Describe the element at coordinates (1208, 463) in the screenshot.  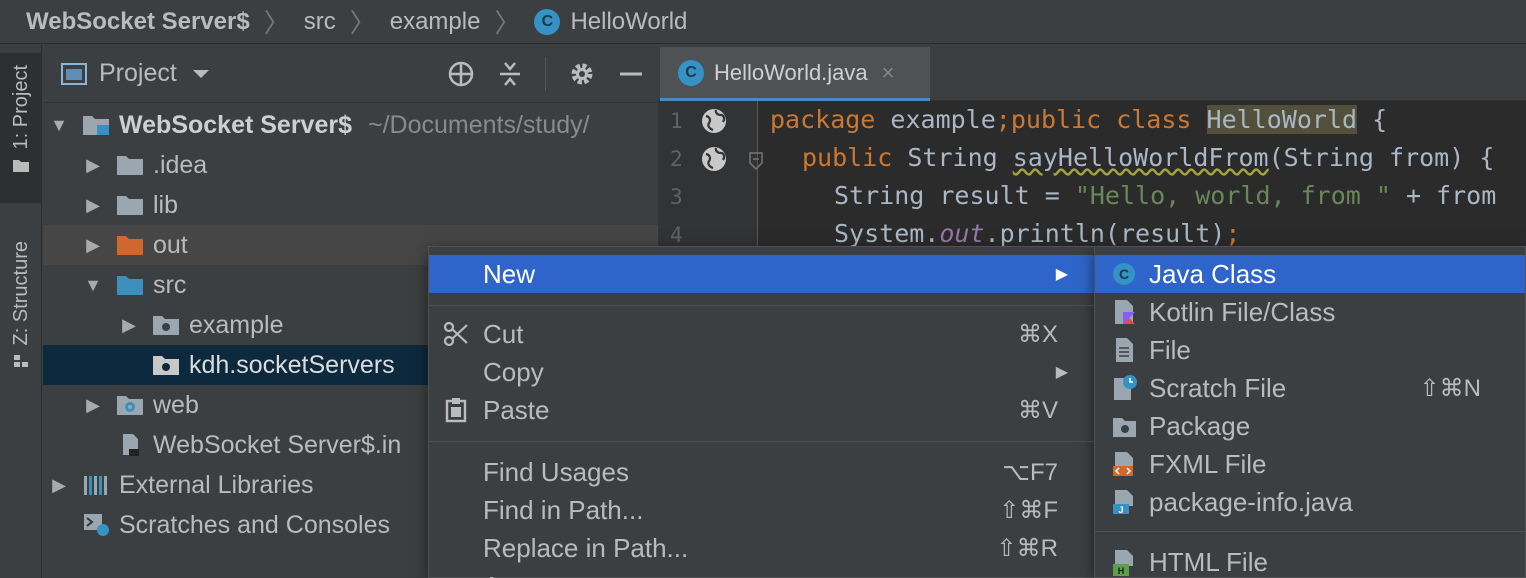
I see `submenu-item-label: FXML File` at that location.